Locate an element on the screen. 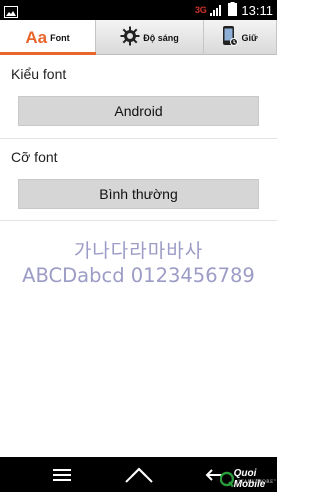 The height and width of the screenshot is (492, 320). gear-brightness-icon is located at coordinates (130, 38).